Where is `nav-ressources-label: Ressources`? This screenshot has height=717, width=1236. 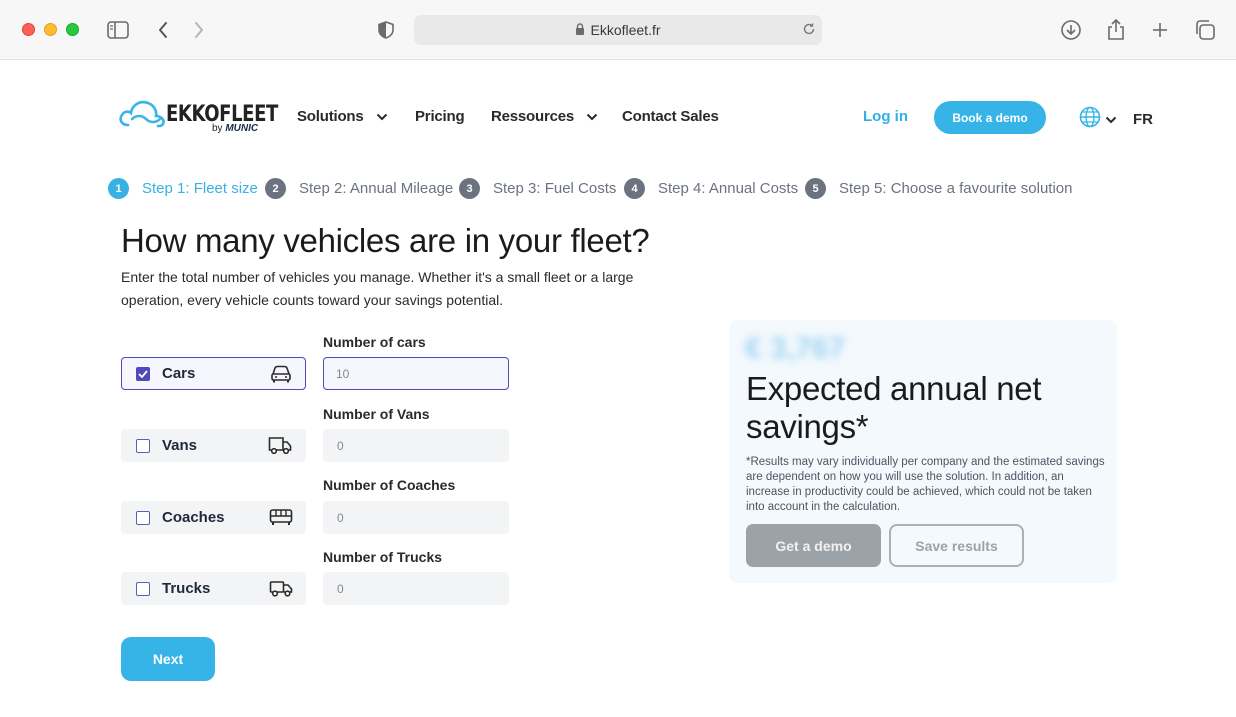 nav-ressources-label: Ressources is located at coordinates (533, 116).